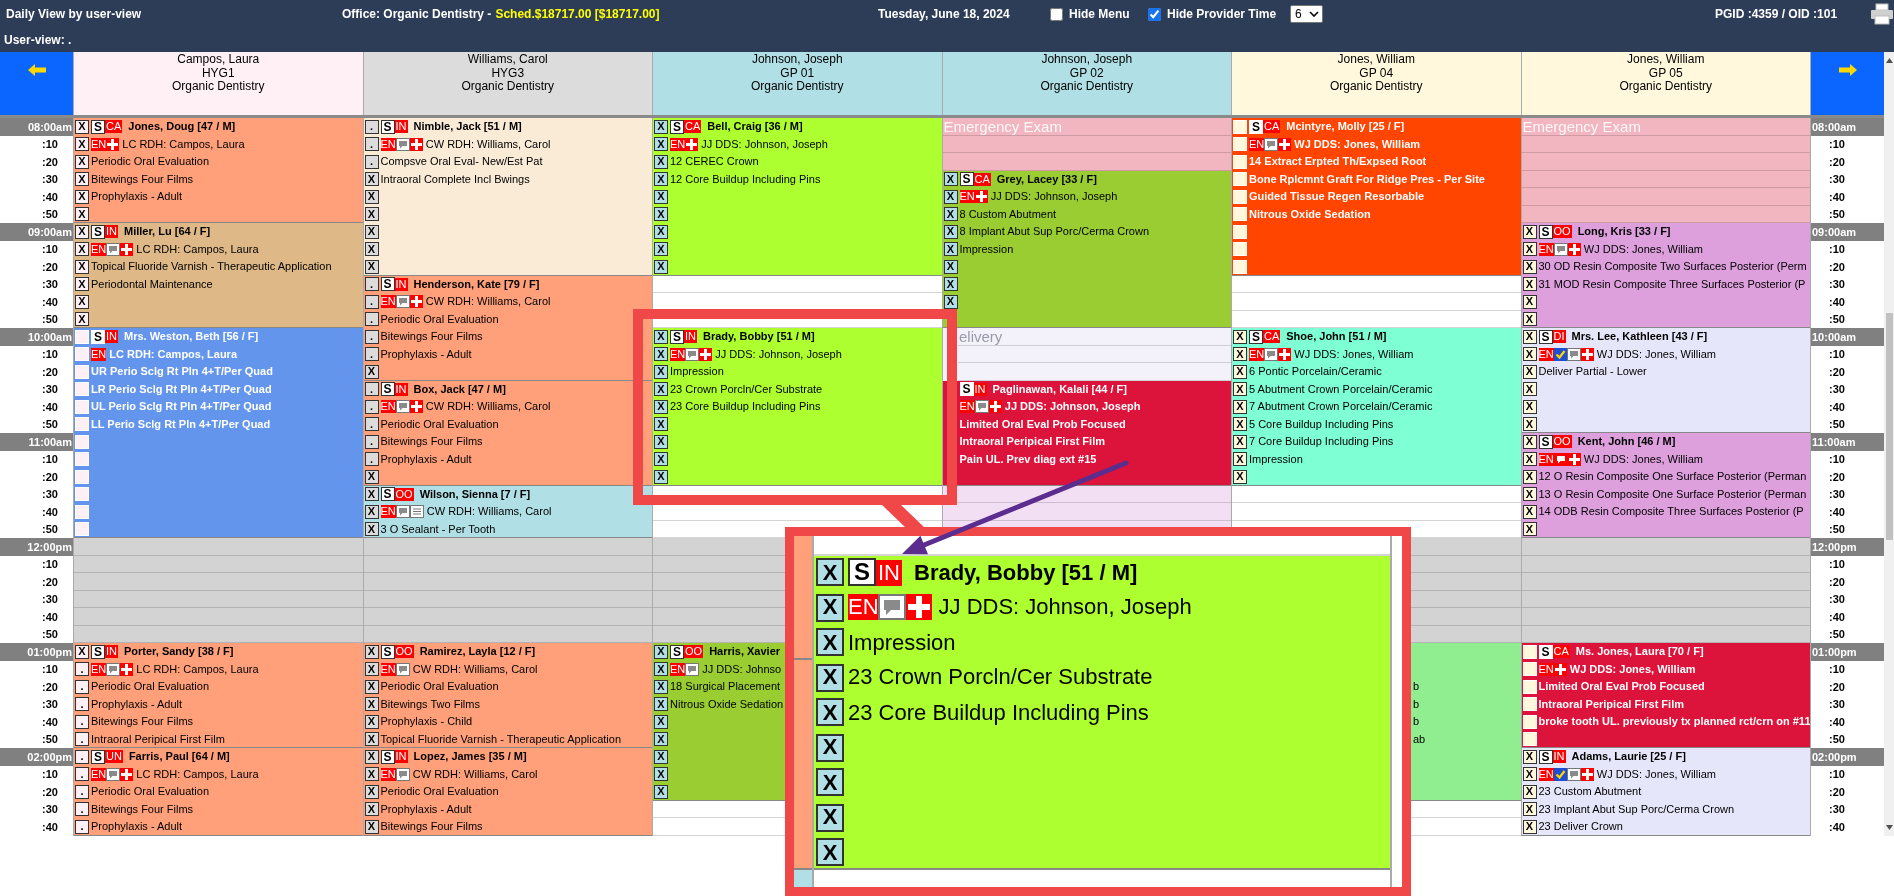 Image resolution: width=1894 pixels, height=896 pixels. What do you see at coordinates (142, 179) in the screenshot?
I see `procedure-text: Bitewings Four Films` at bounding box center [142, 179].